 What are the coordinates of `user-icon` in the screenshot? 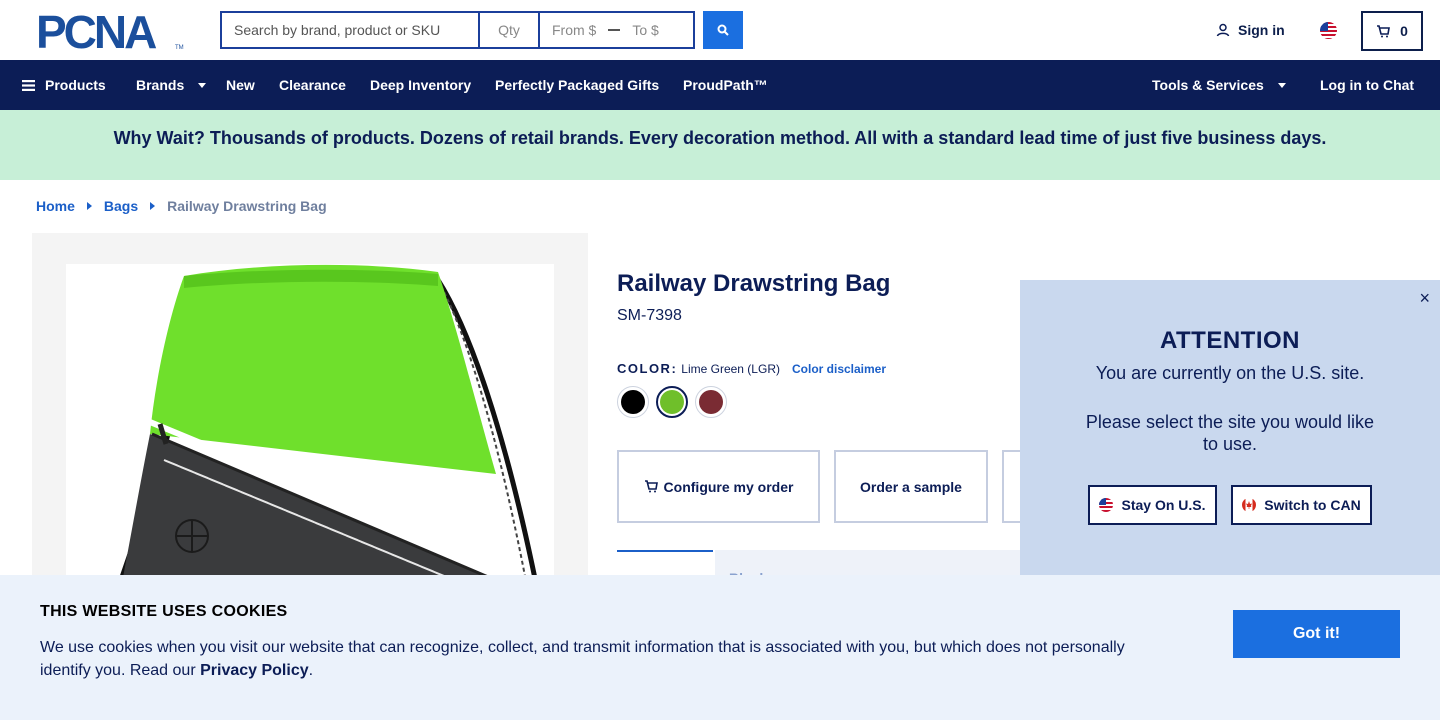 It's located at (1223, 30).